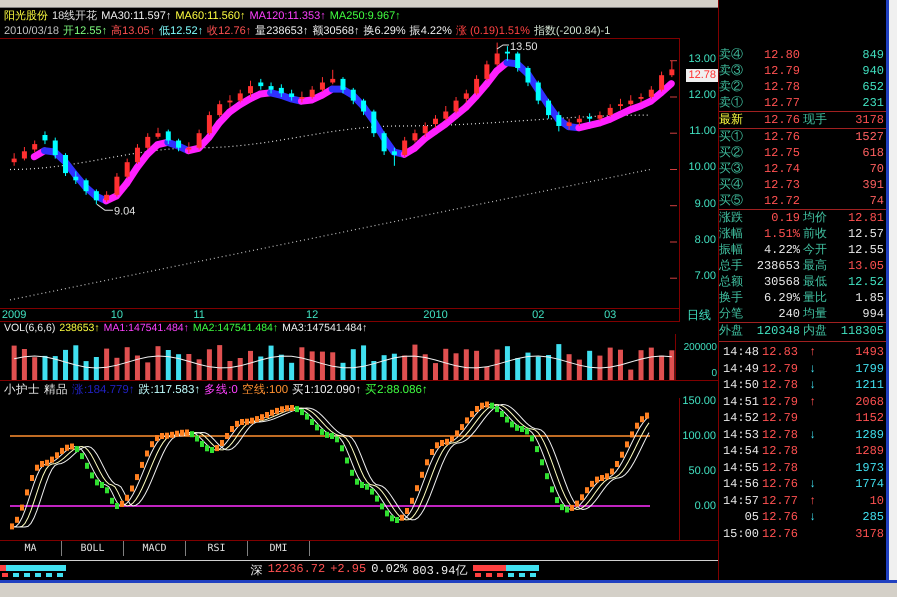 The image size is (897, 597). What do you see at coordinates (297, 570) in the screenshot?
I see `index-value: 12236.72` at bounding box center [297, 570].